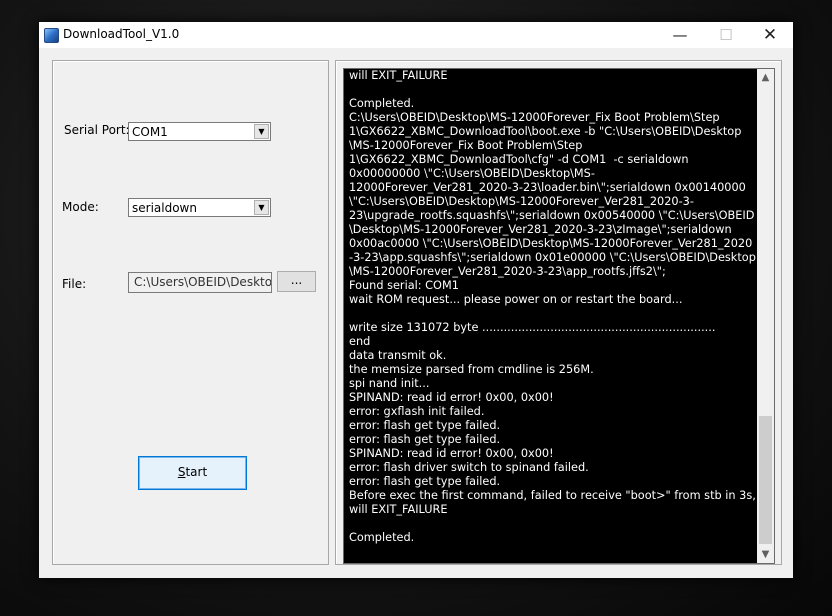 The width and height of the screenshot is (832, 616). Describe the element at coordinates (164, 208) in the screenshot. I see `mode-value: serialdown` at that location.